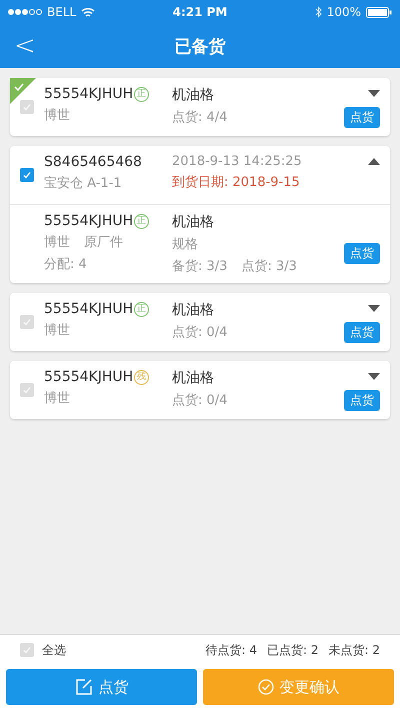 Image resolution: width=400 pixels, height=711 pixels. Describe the element at coordinates (83, 183) in the screenshot. I see `warehouse-text: 宝安仓 A-1-1` at that location.